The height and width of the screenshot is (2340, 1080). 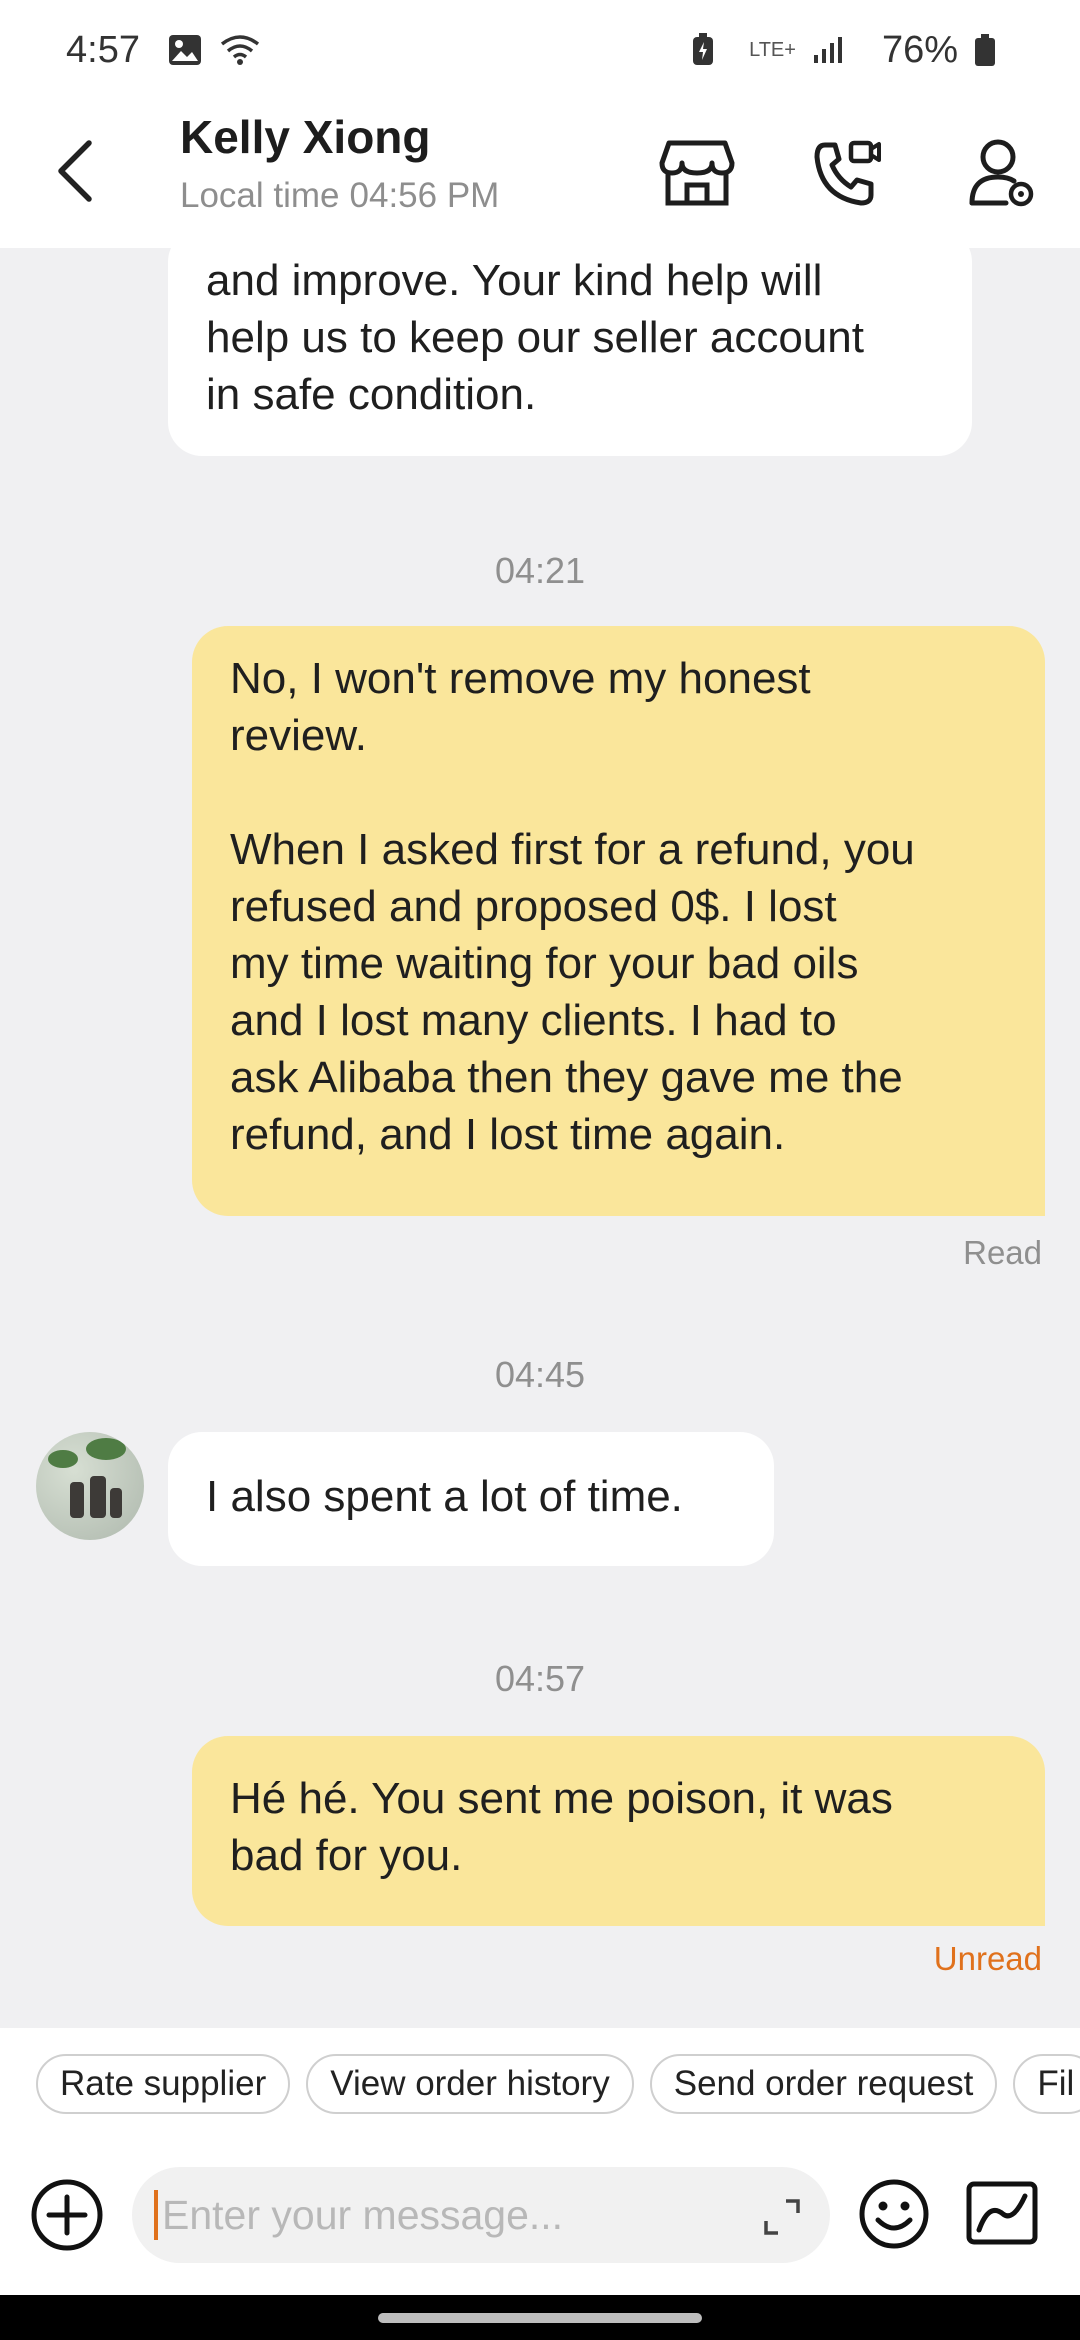 What do you see at coordinates (987, 1958) in the screenshot?
I see `unread-status: Unread` at bounding box center [987, 1958].